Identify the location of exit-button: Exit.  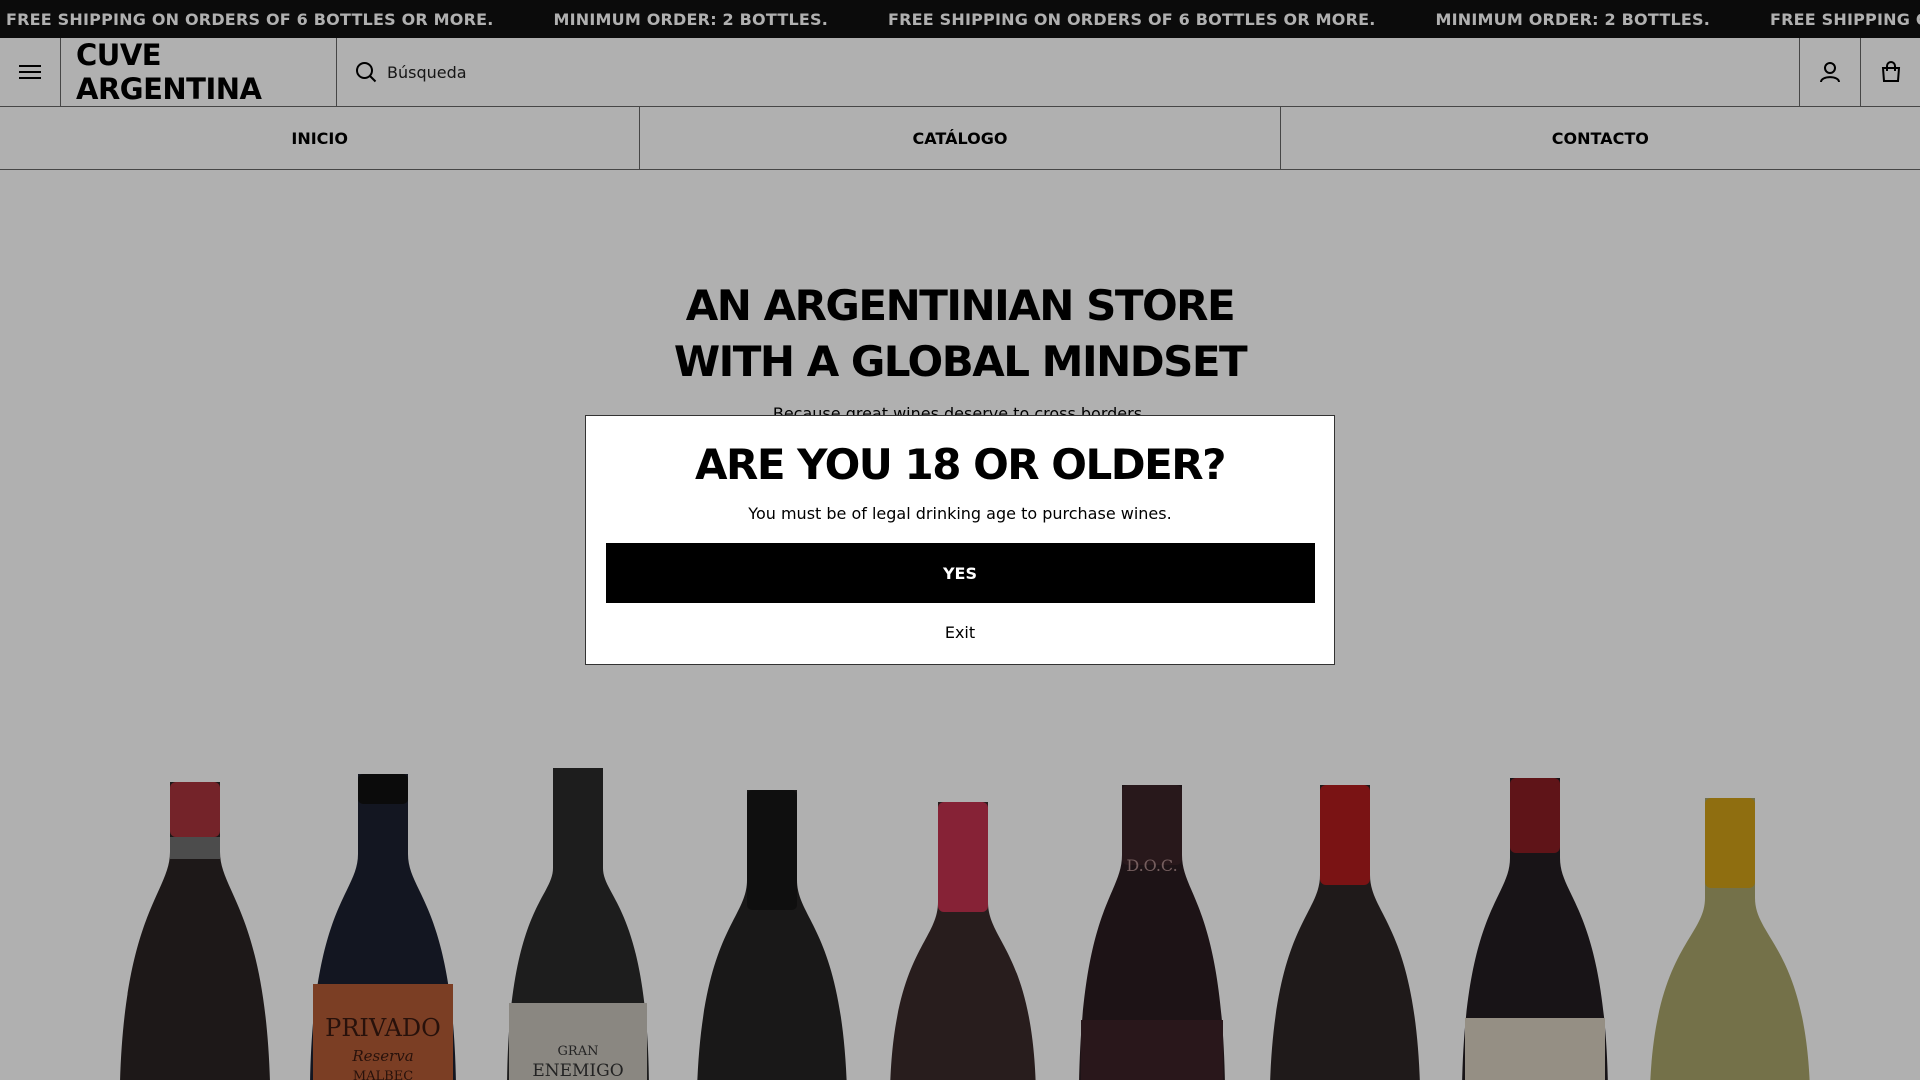
(960, 632).